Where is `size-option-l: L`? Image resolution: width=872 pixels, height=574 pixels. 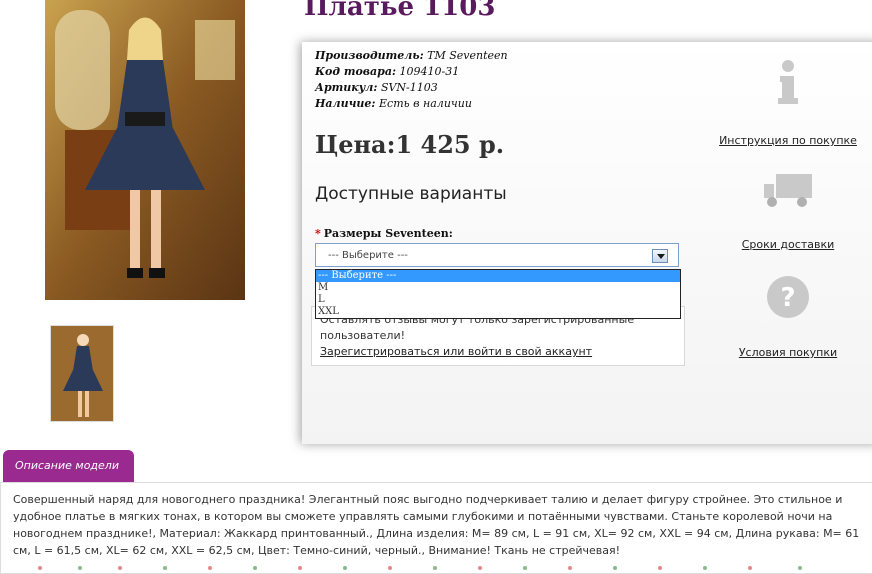
size-option-l: L is located at coordinates (498, 300).